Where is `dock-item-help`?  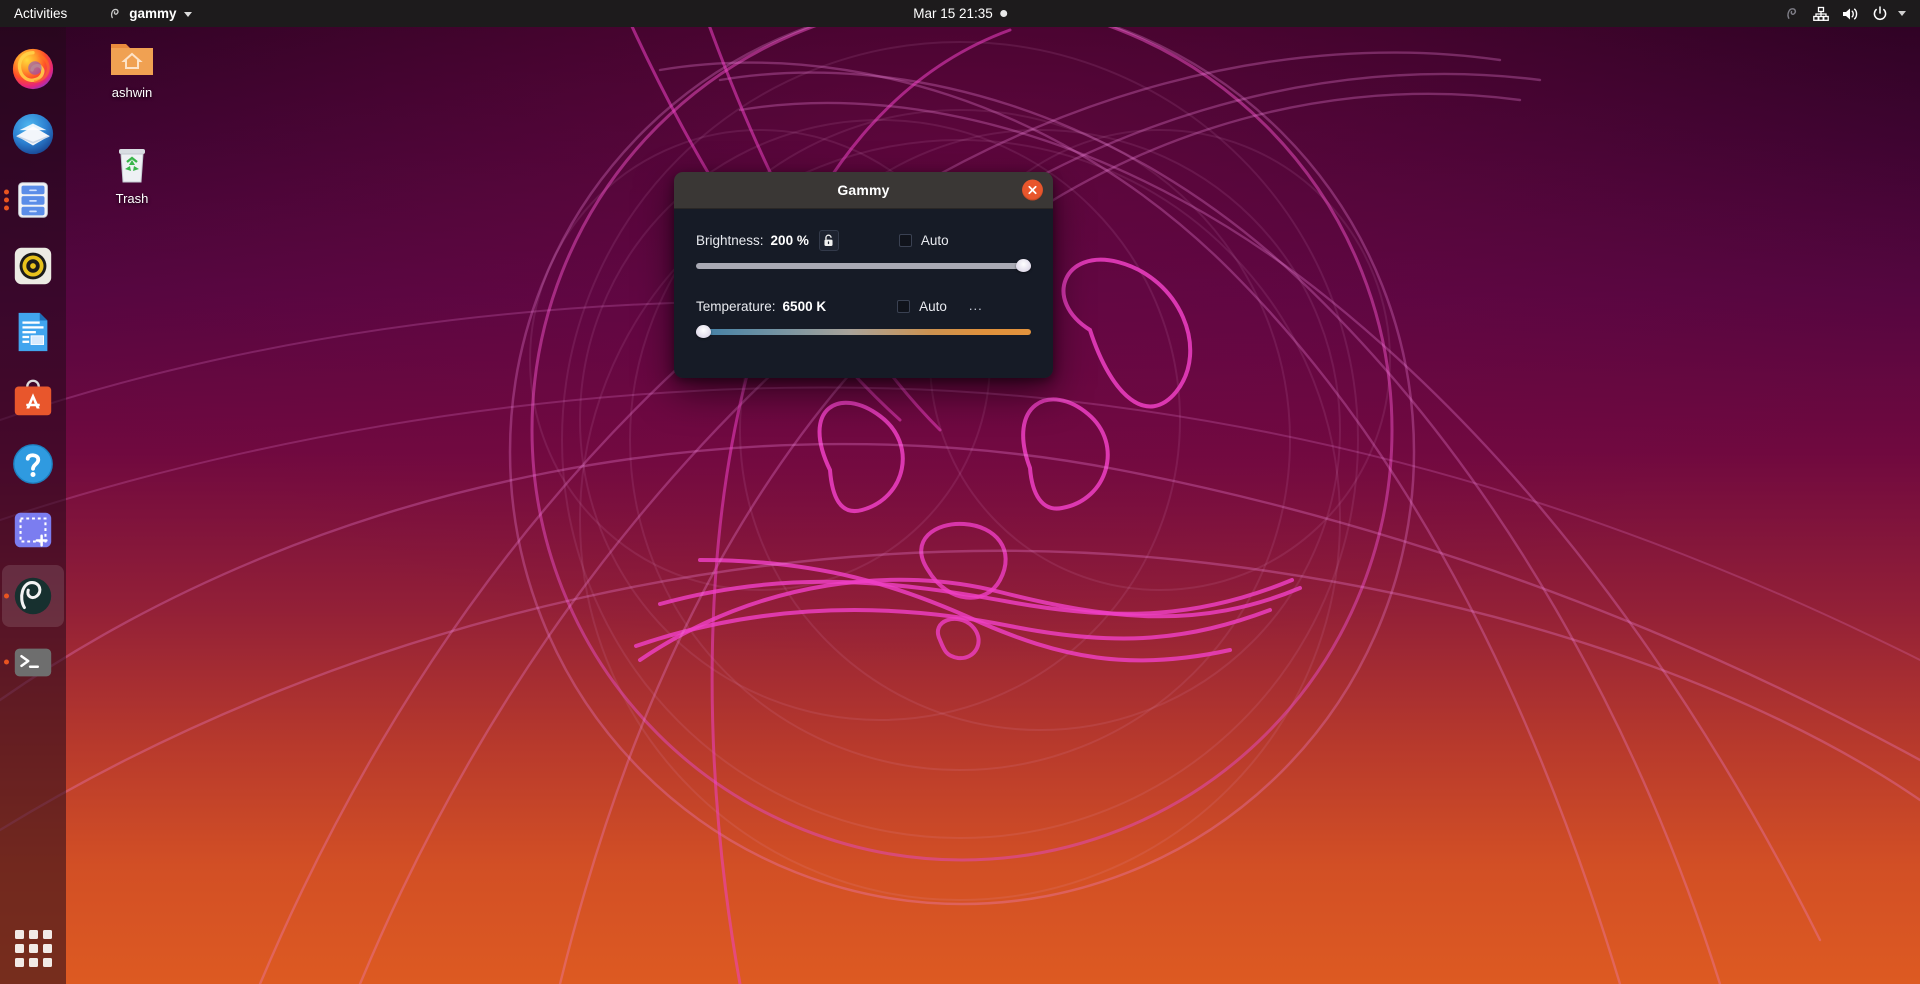
dock-item-help is located at coordinates (33, 464).